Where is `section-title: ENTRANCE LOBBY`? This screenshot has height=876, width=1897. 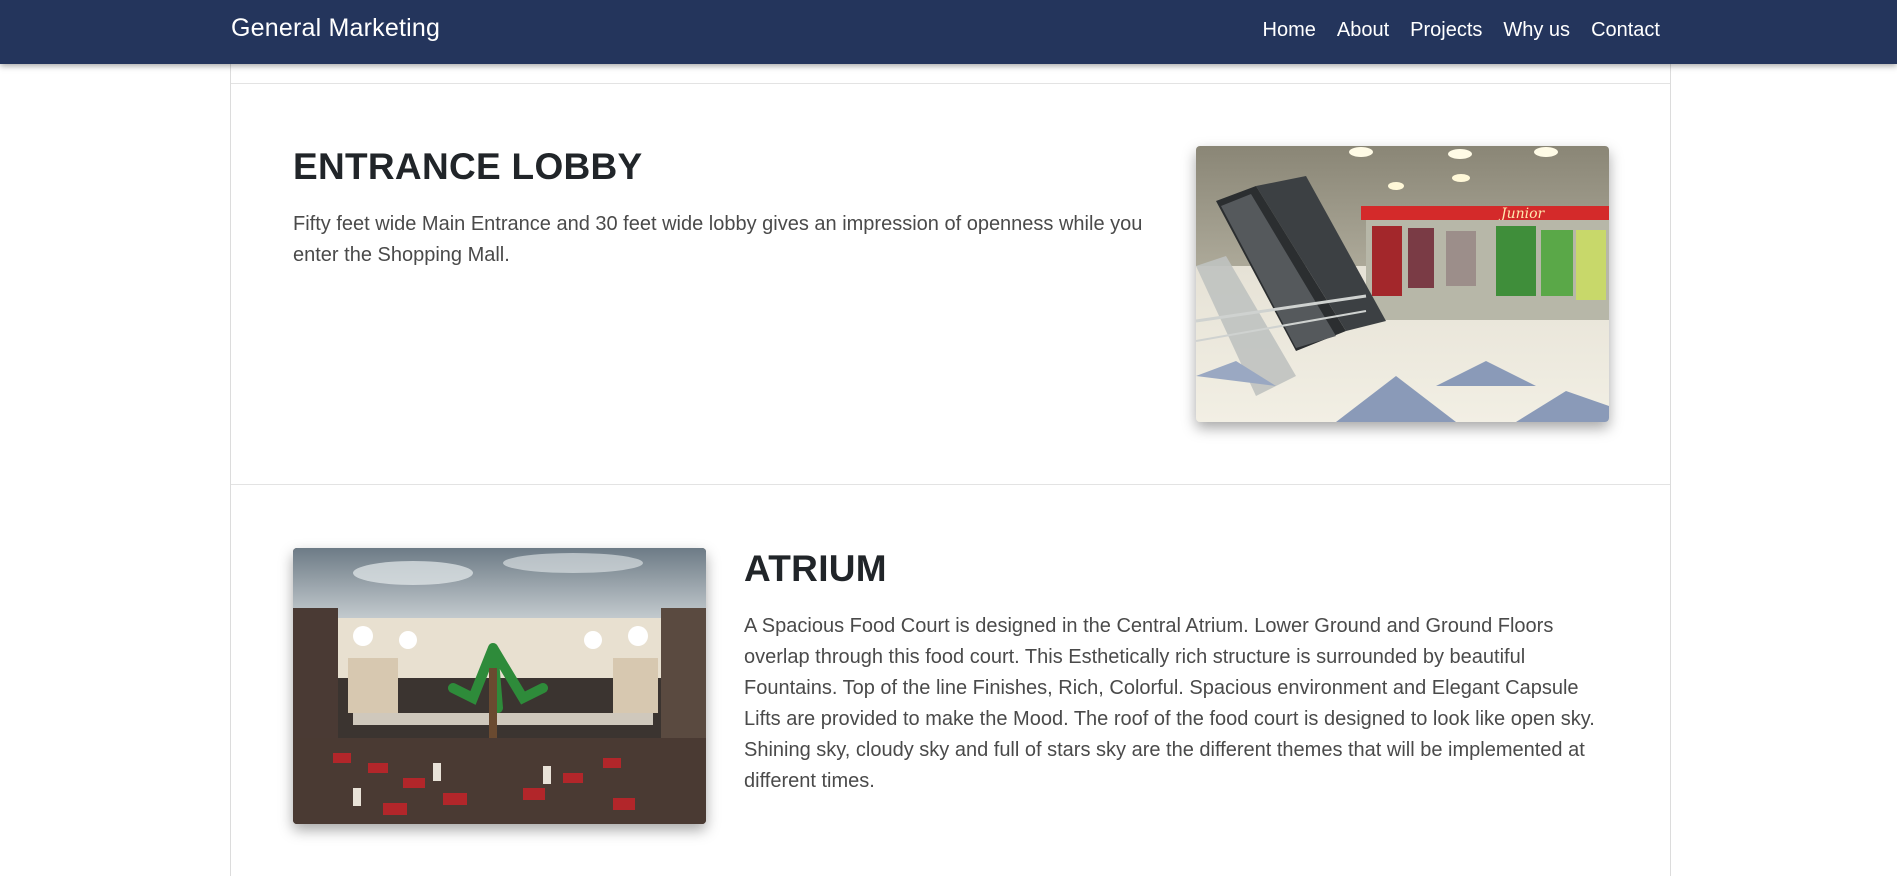
section-title: ENTRANCE LOBBY is located at coordinates (468, 166).